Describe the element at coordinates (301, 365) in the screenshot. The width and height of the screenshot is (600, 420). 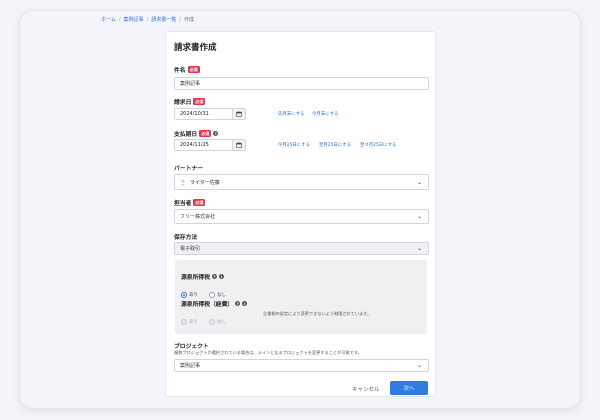
I see `project-select: 案例記事 ⌄` at that location.